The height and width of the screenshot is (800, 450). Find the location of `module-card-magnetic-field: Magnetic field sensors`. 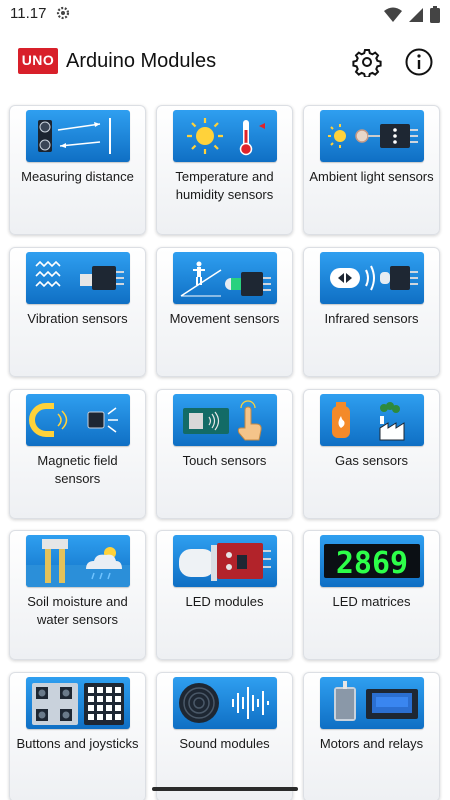

module-card-magnetic-field: Magnetic field sensors is located at coordinates (77, 454).